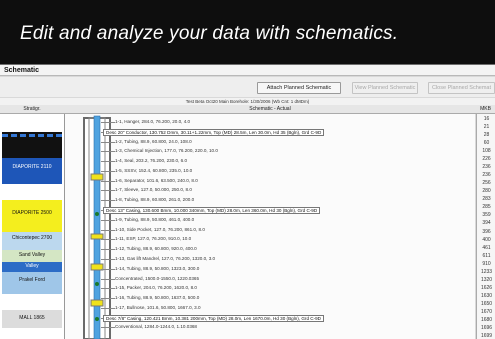  Describe the element at coordinates (486, 127) in the screenshot. I see `depth-value: 21` at that location.